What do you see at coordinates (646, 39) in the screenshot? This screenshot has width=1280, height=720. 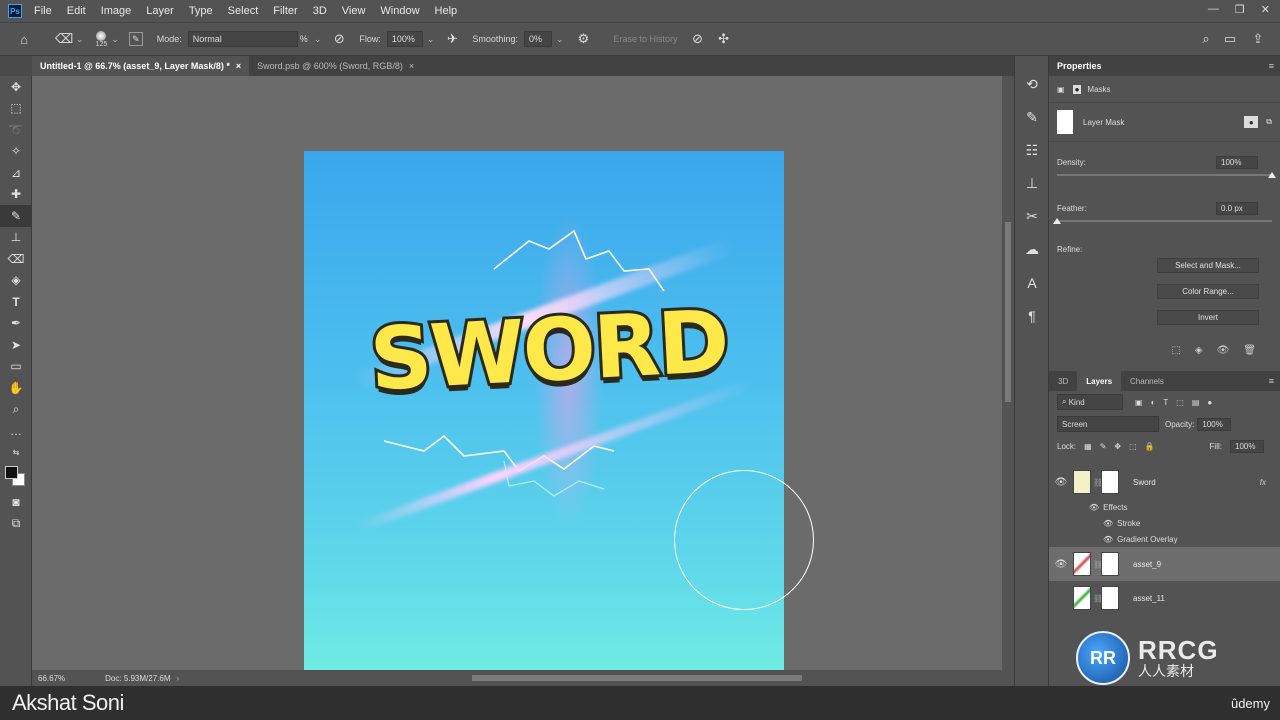 I see `erase-to-history-checkbox: Erase to History` at bounding box center [646, 39].